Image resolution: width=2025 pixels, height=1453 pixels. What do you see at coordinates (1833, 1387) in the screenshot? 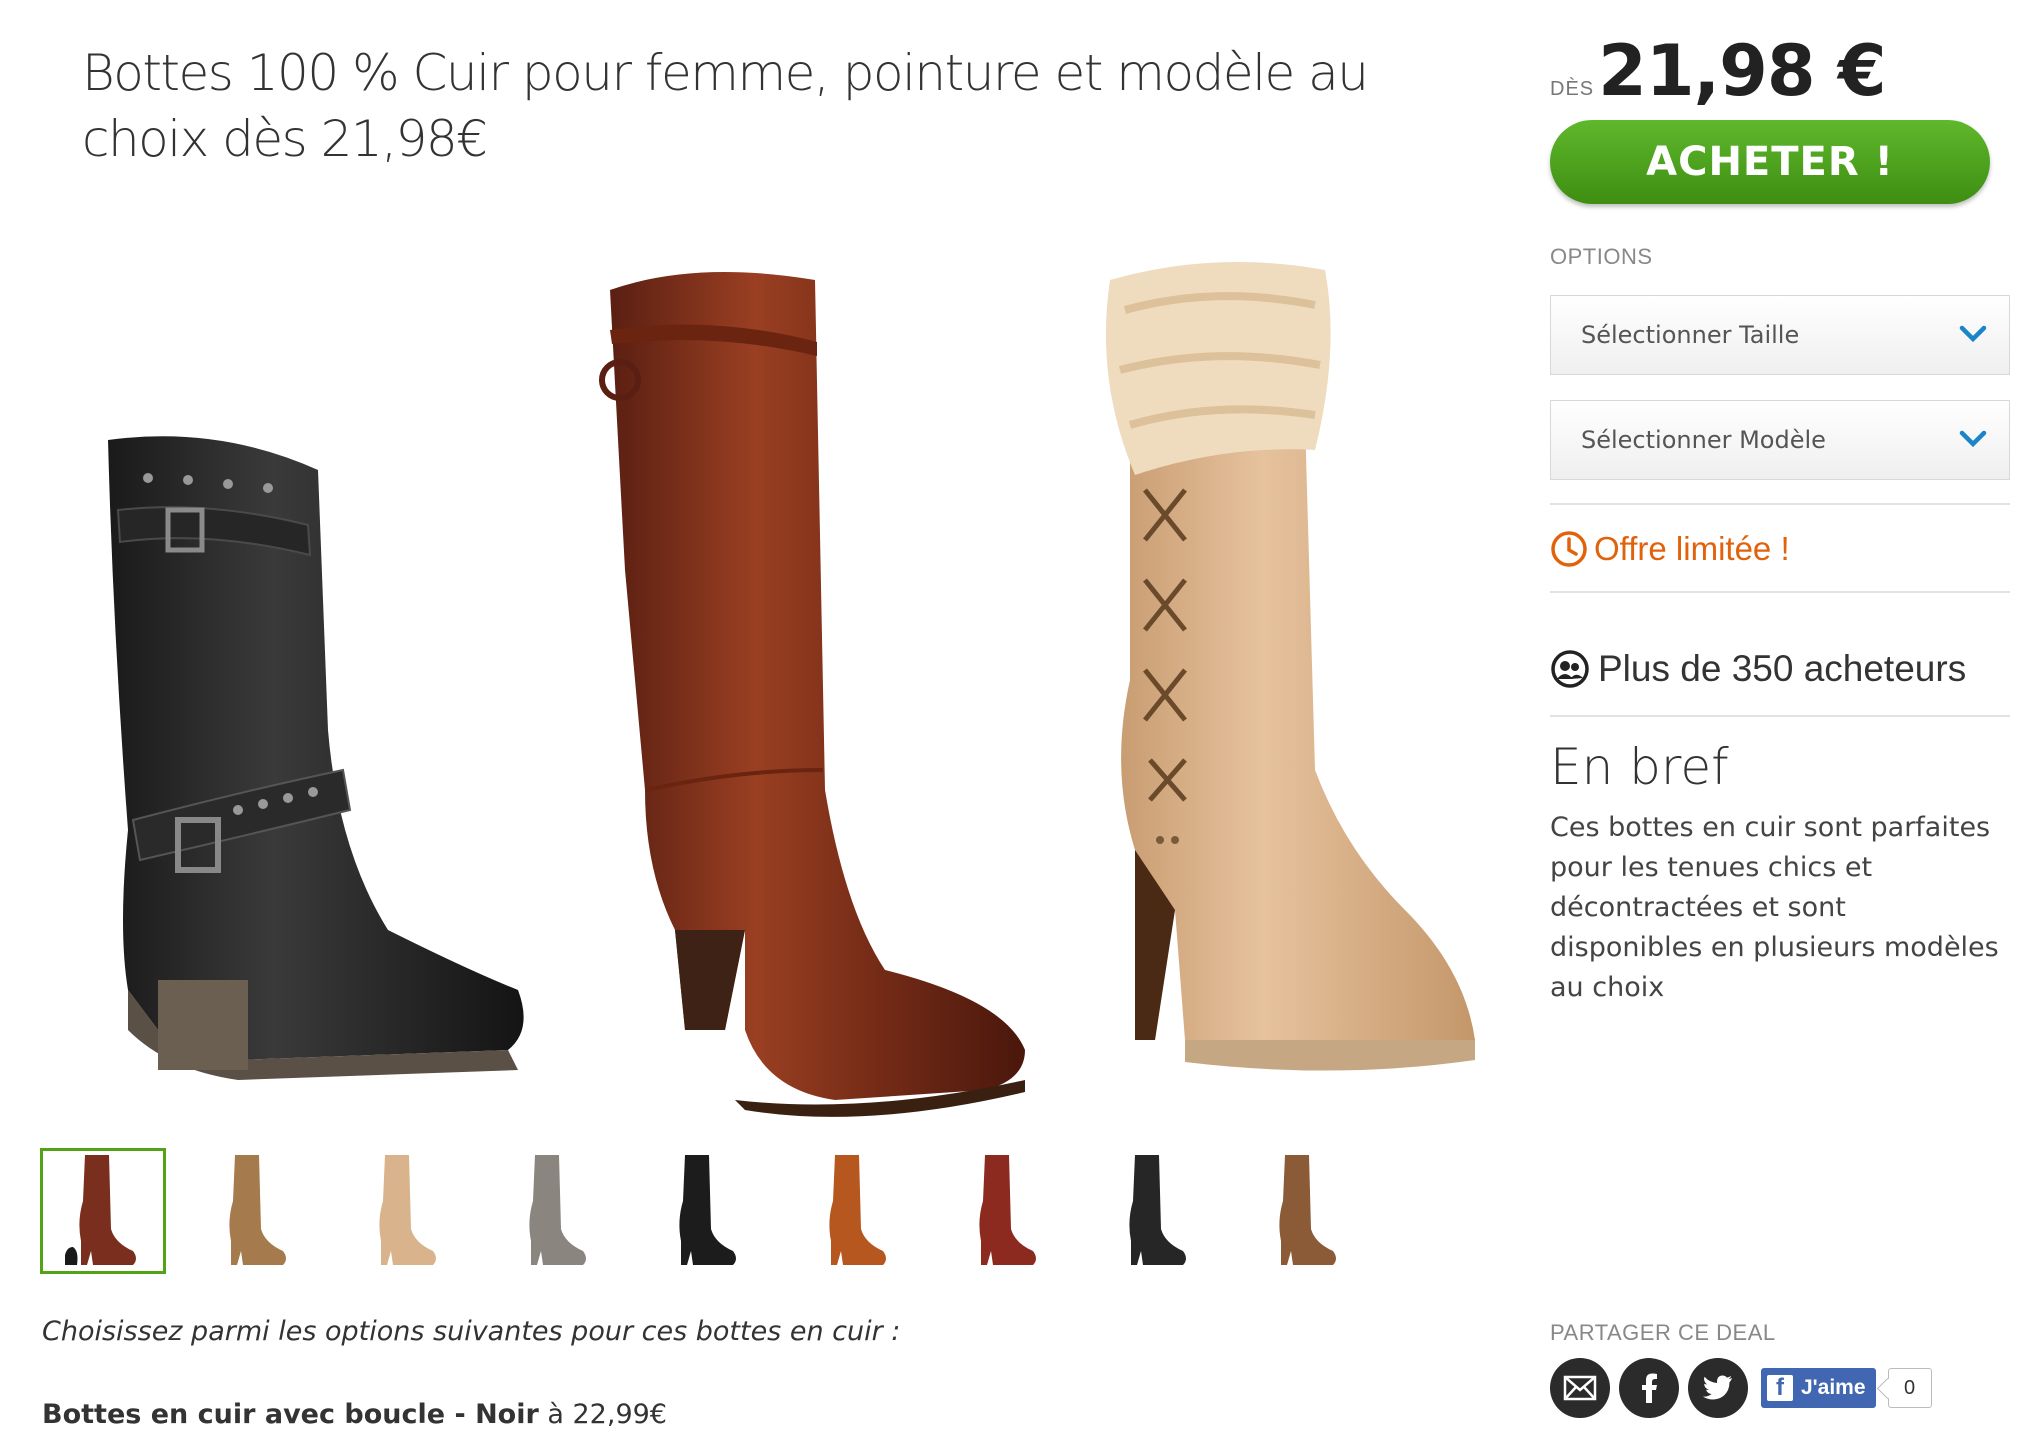
I see `like-label: J'aime` at bounding box center [1833, 1387].